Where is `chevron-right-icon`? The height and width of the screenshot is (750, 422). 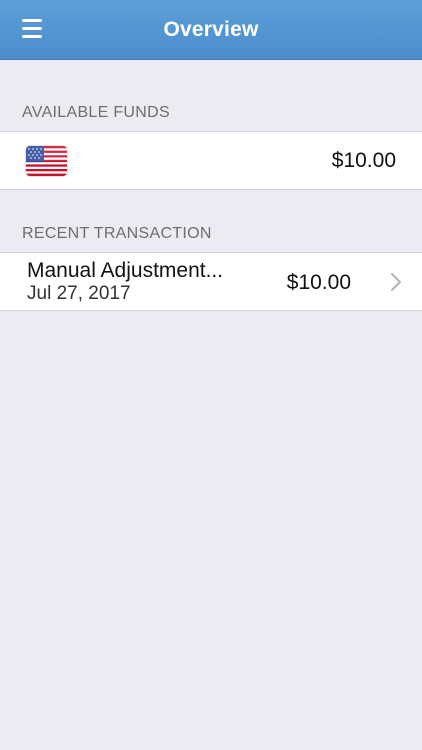
chevron-right-icon is located at coordinates (396, 282).